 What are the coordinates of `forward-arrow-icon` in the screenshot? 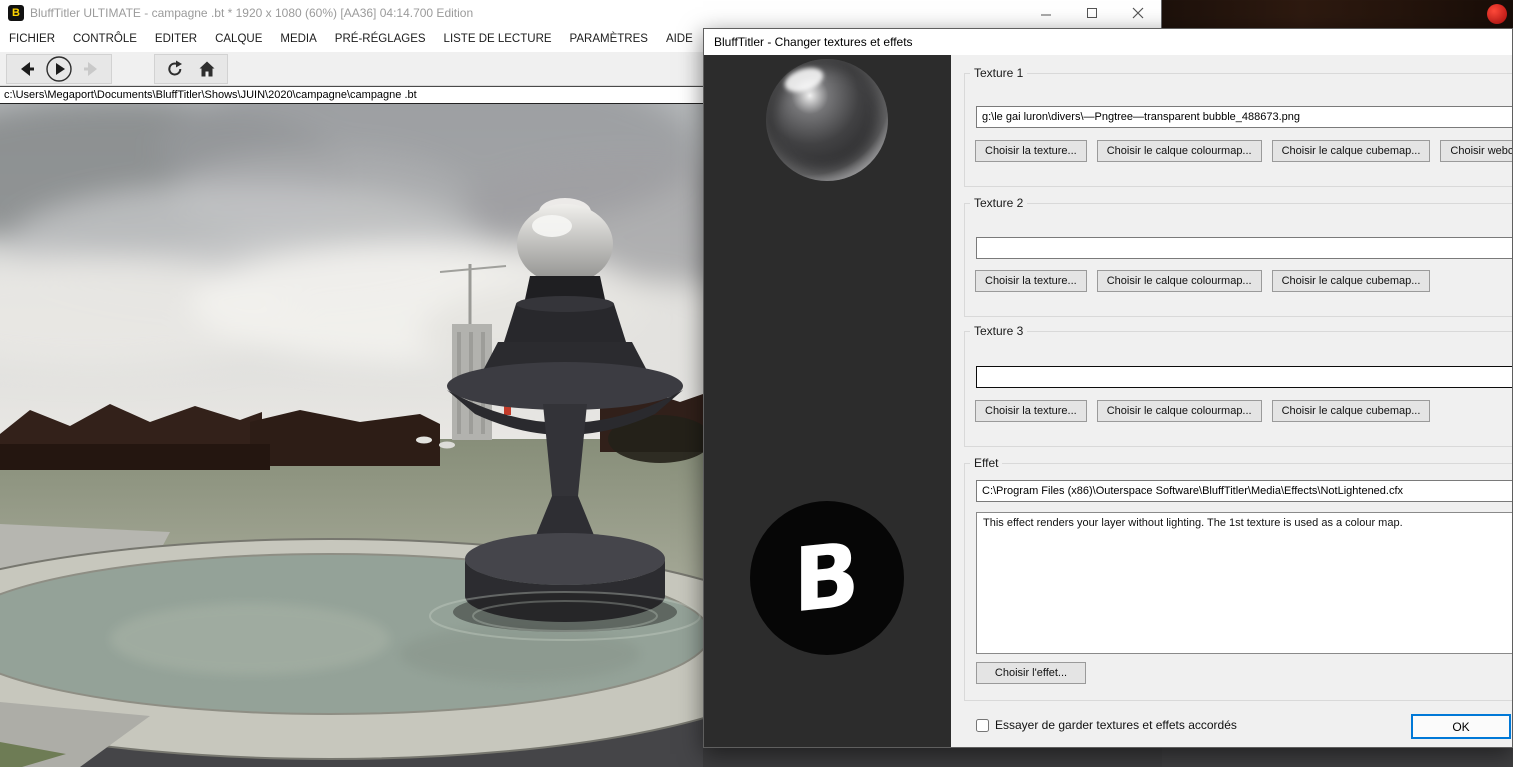 It's located at (90, 68).